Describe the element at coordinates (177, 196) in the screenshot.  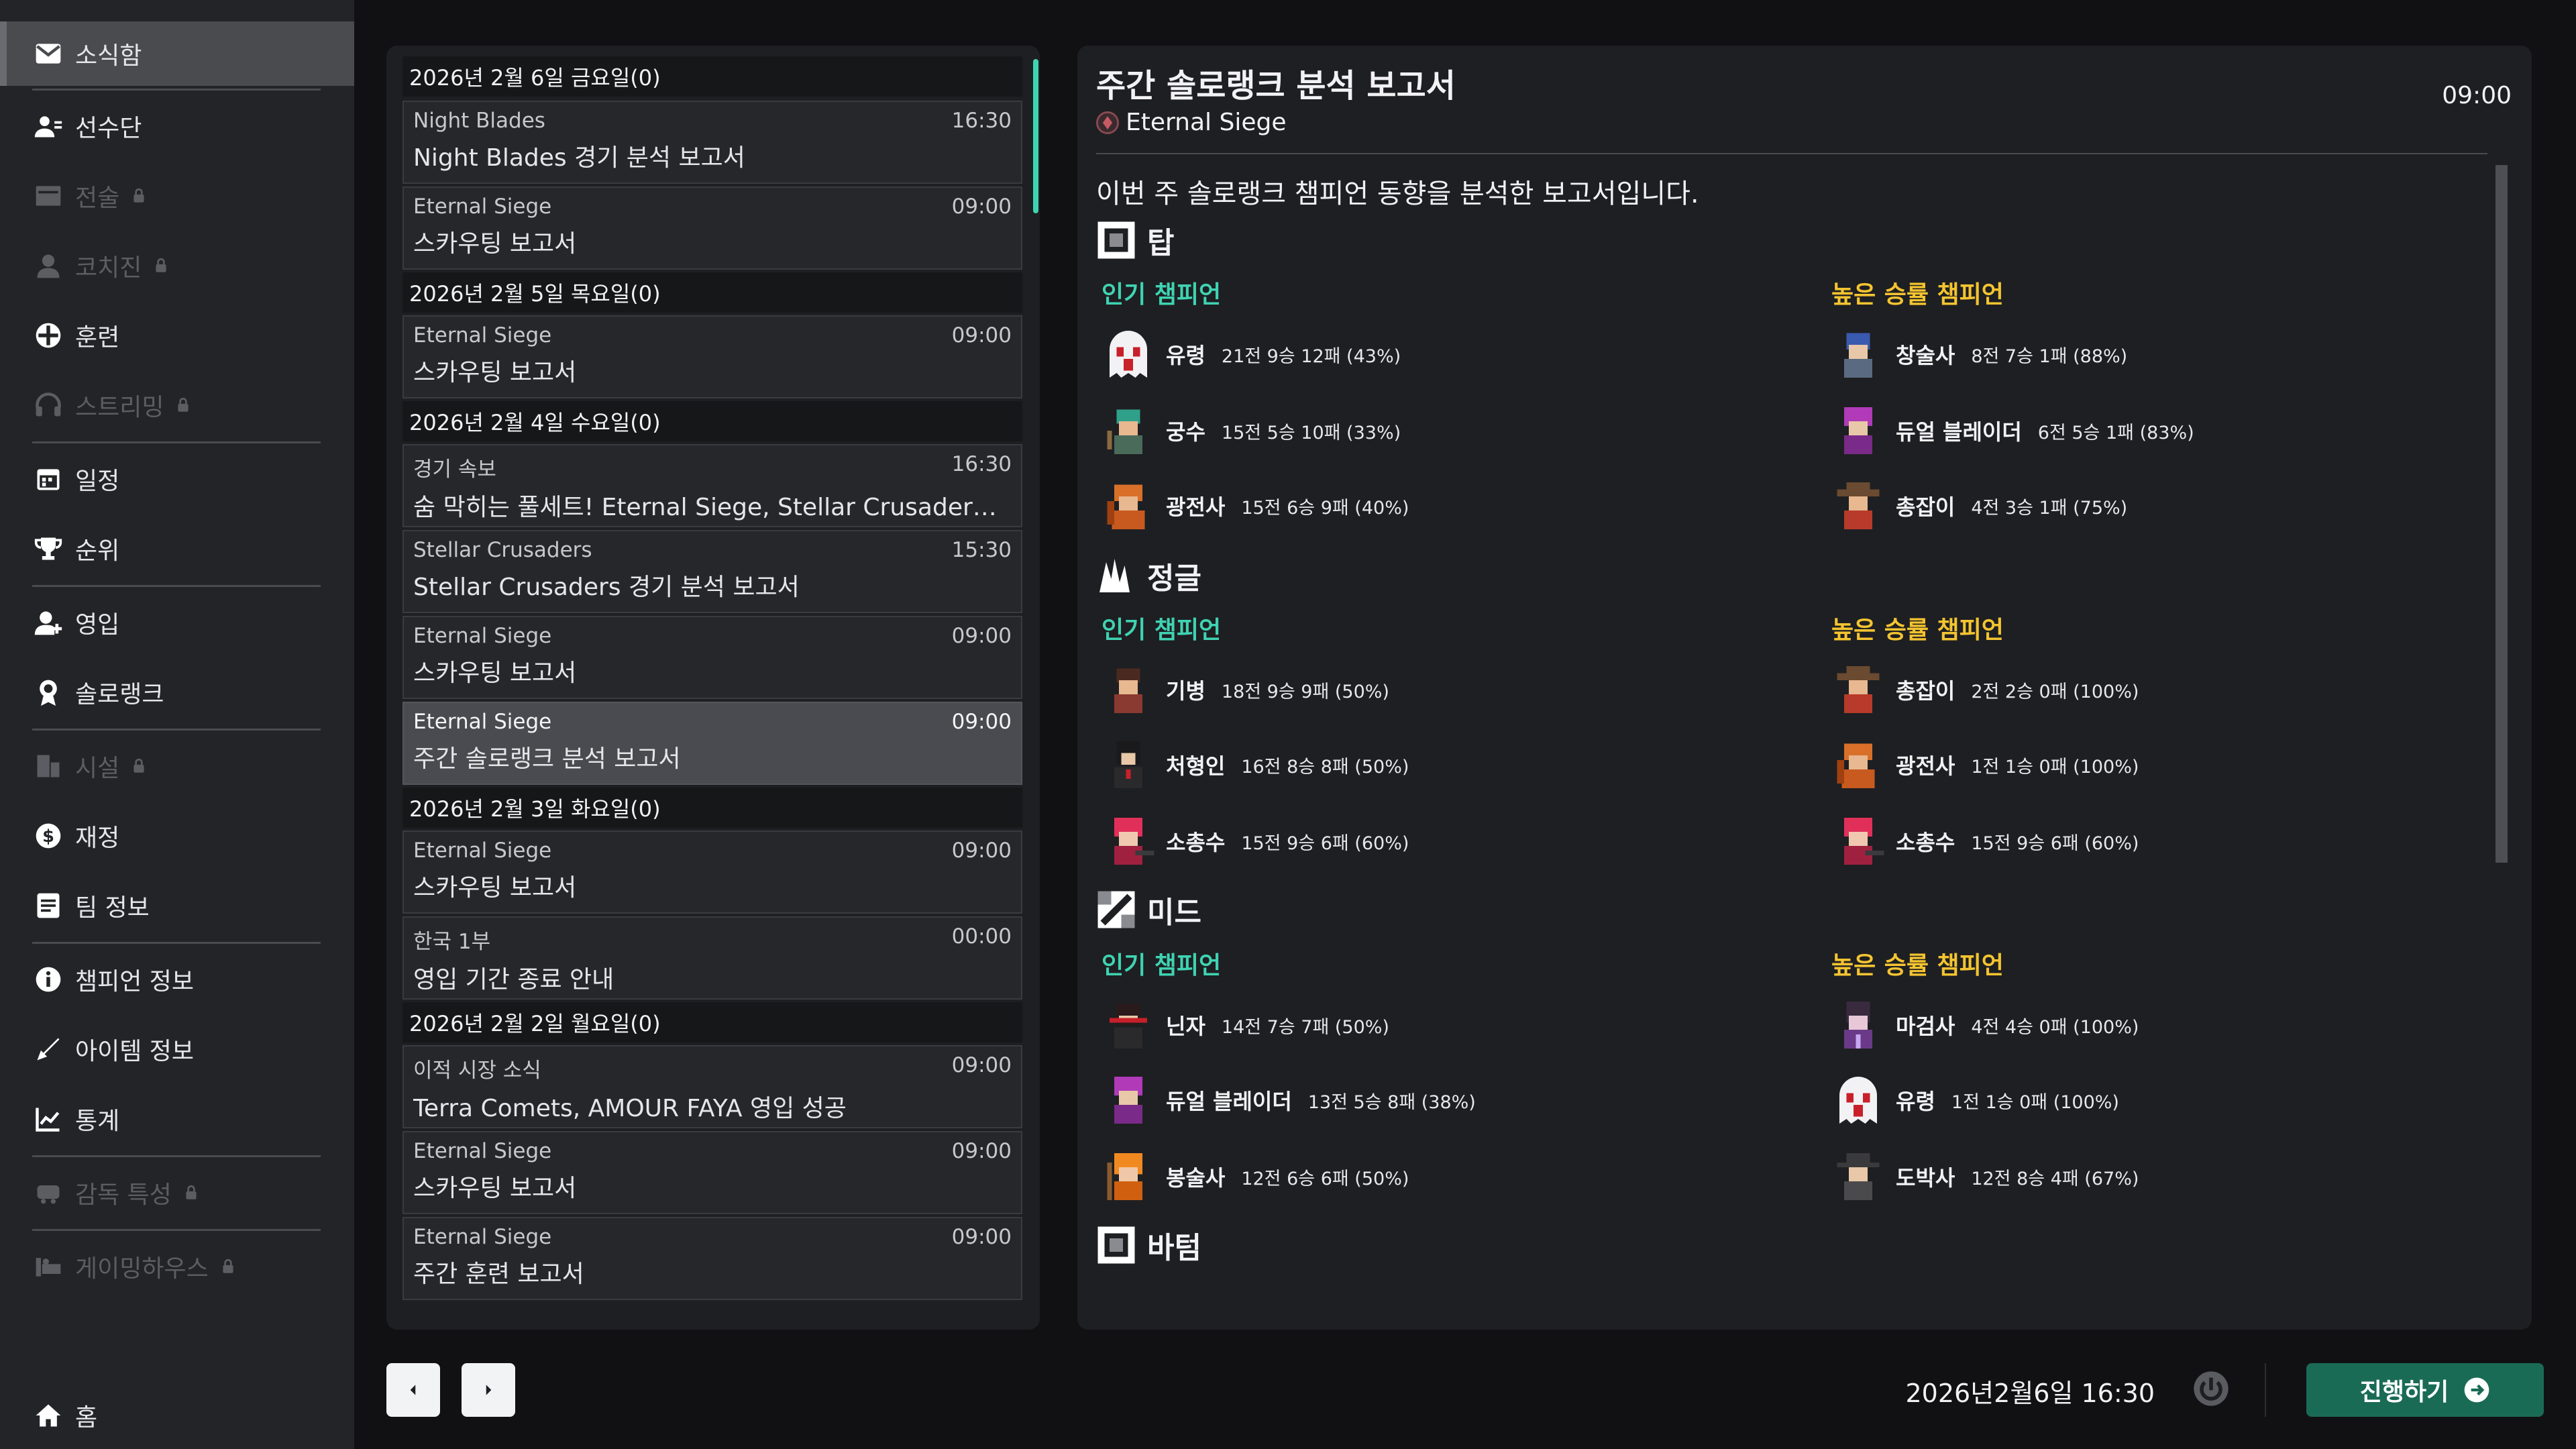
I see `sidebar-item-tactics: 전술` at that location.